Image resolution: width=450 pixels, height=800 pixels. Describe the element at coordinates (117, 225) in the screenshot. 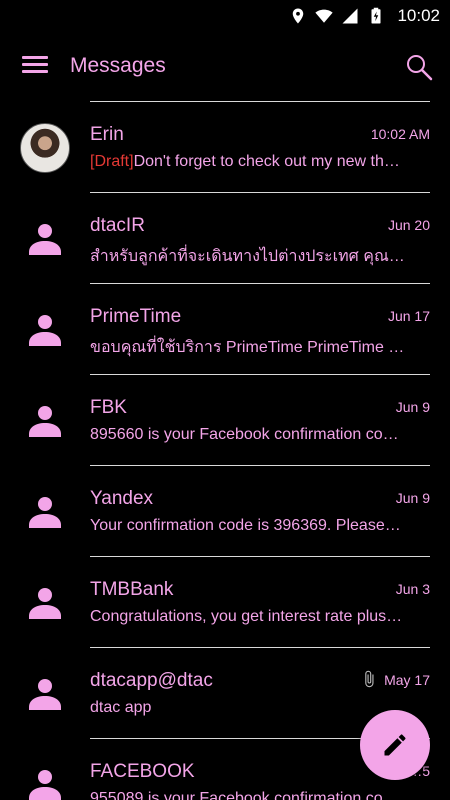

I see `conversation-name: dtacIR` at that location.